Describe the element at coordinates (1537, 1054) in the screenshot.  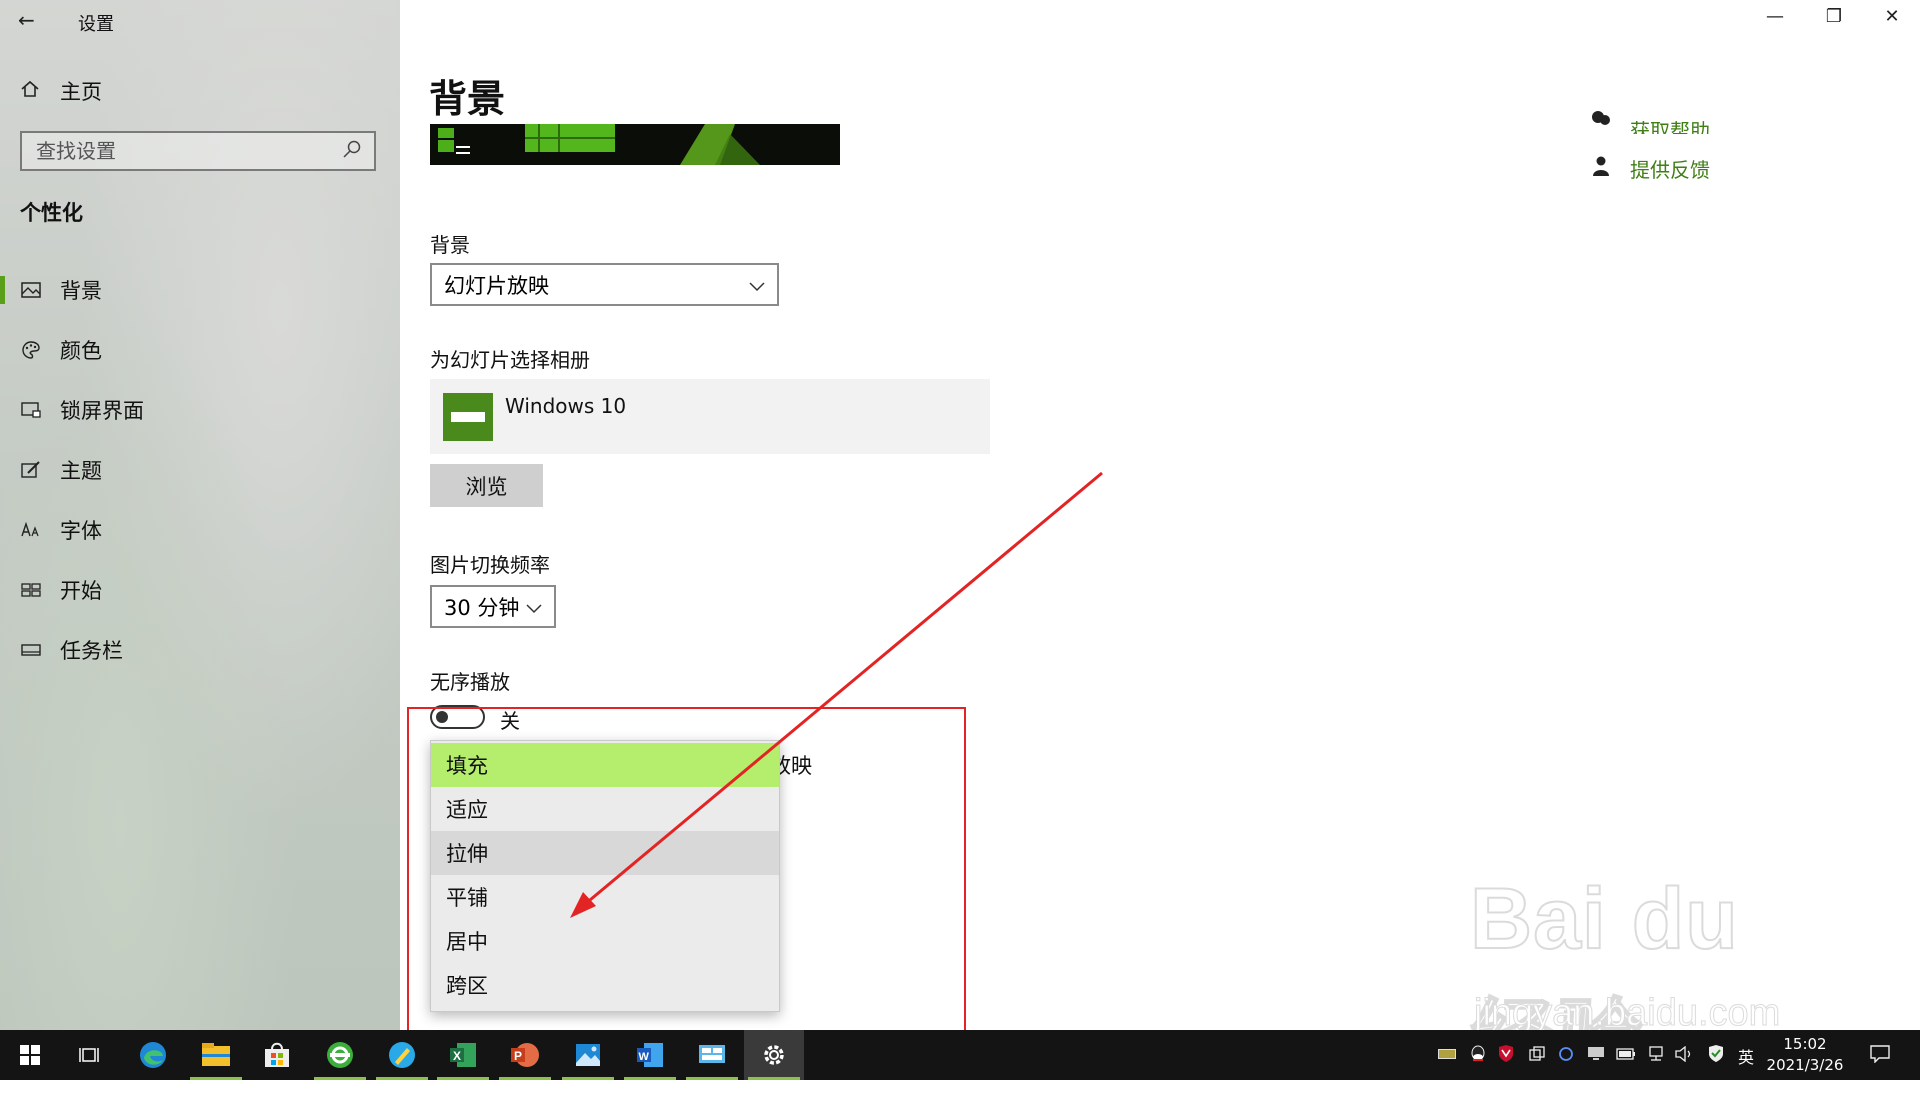
I see `copy-windows-icon` at that location.